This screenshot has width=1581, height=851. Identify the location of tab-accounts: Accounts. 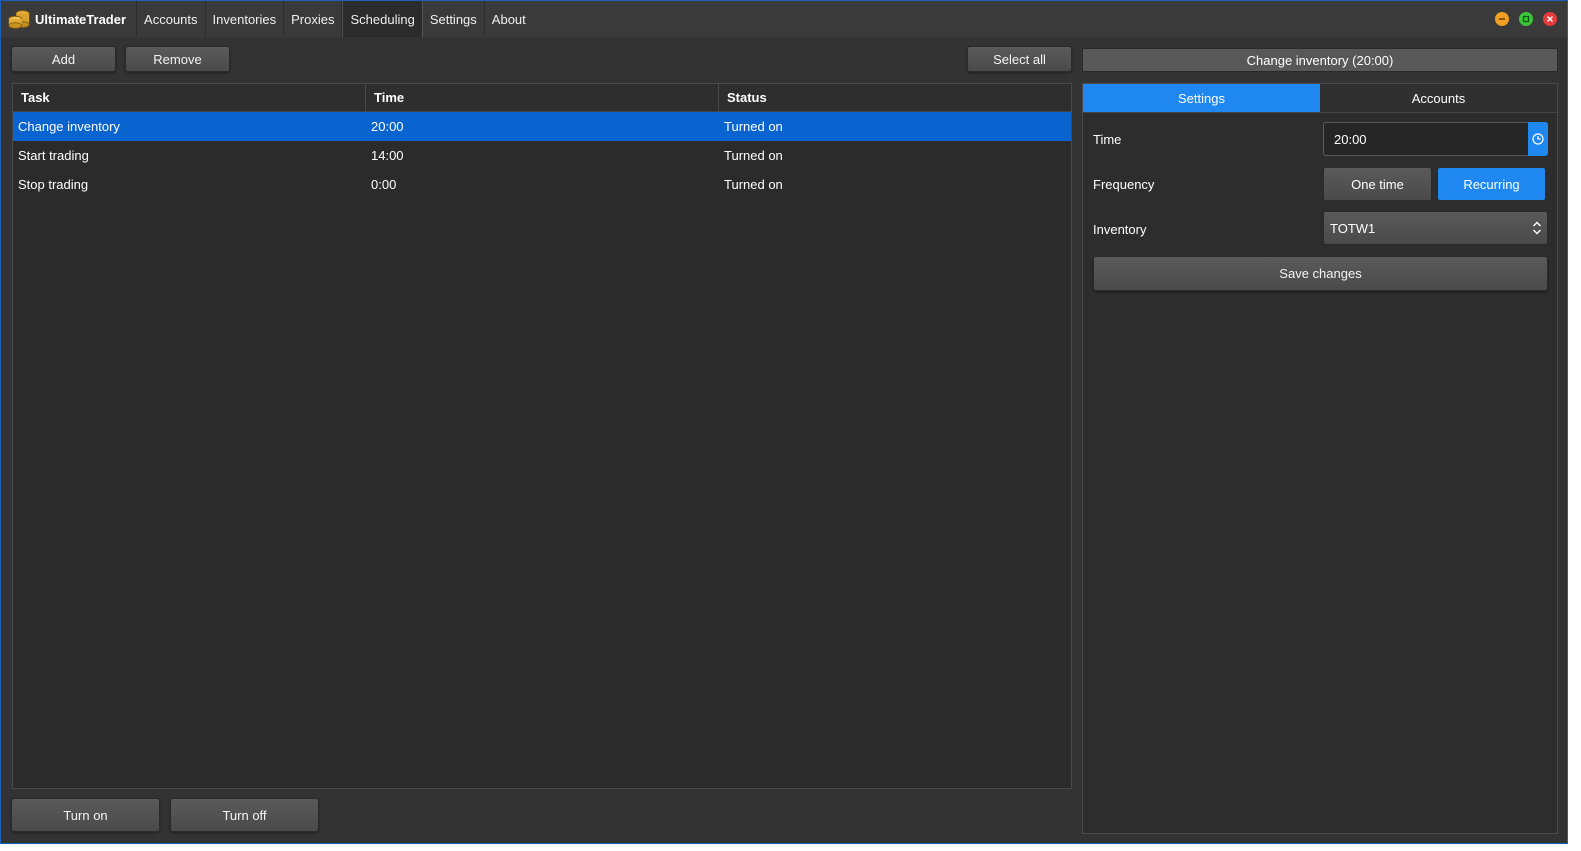
(1438, 98).